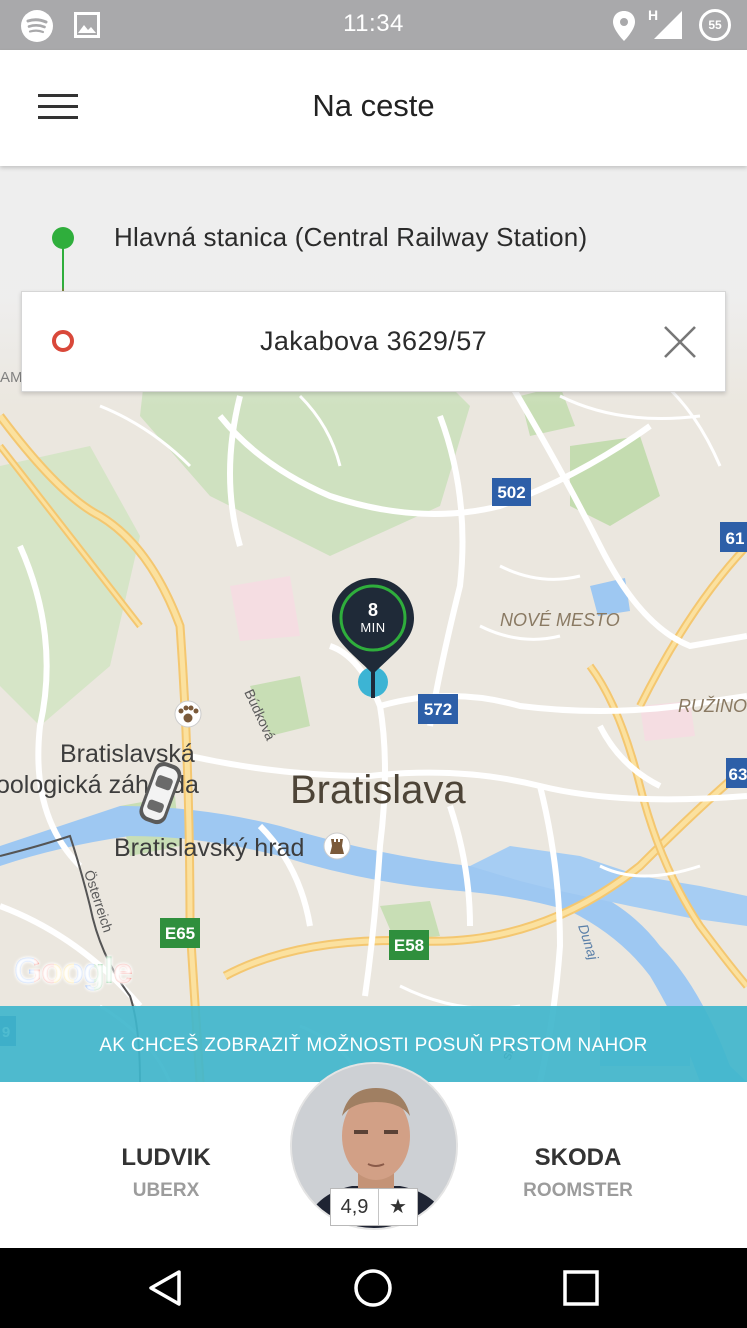 The image size is (747, 1328). What do you see at coordinates (127, 754) in the screenshot?
I see `map-label-zoo-line1: Bratislavská` at bounding box center [127, 754].